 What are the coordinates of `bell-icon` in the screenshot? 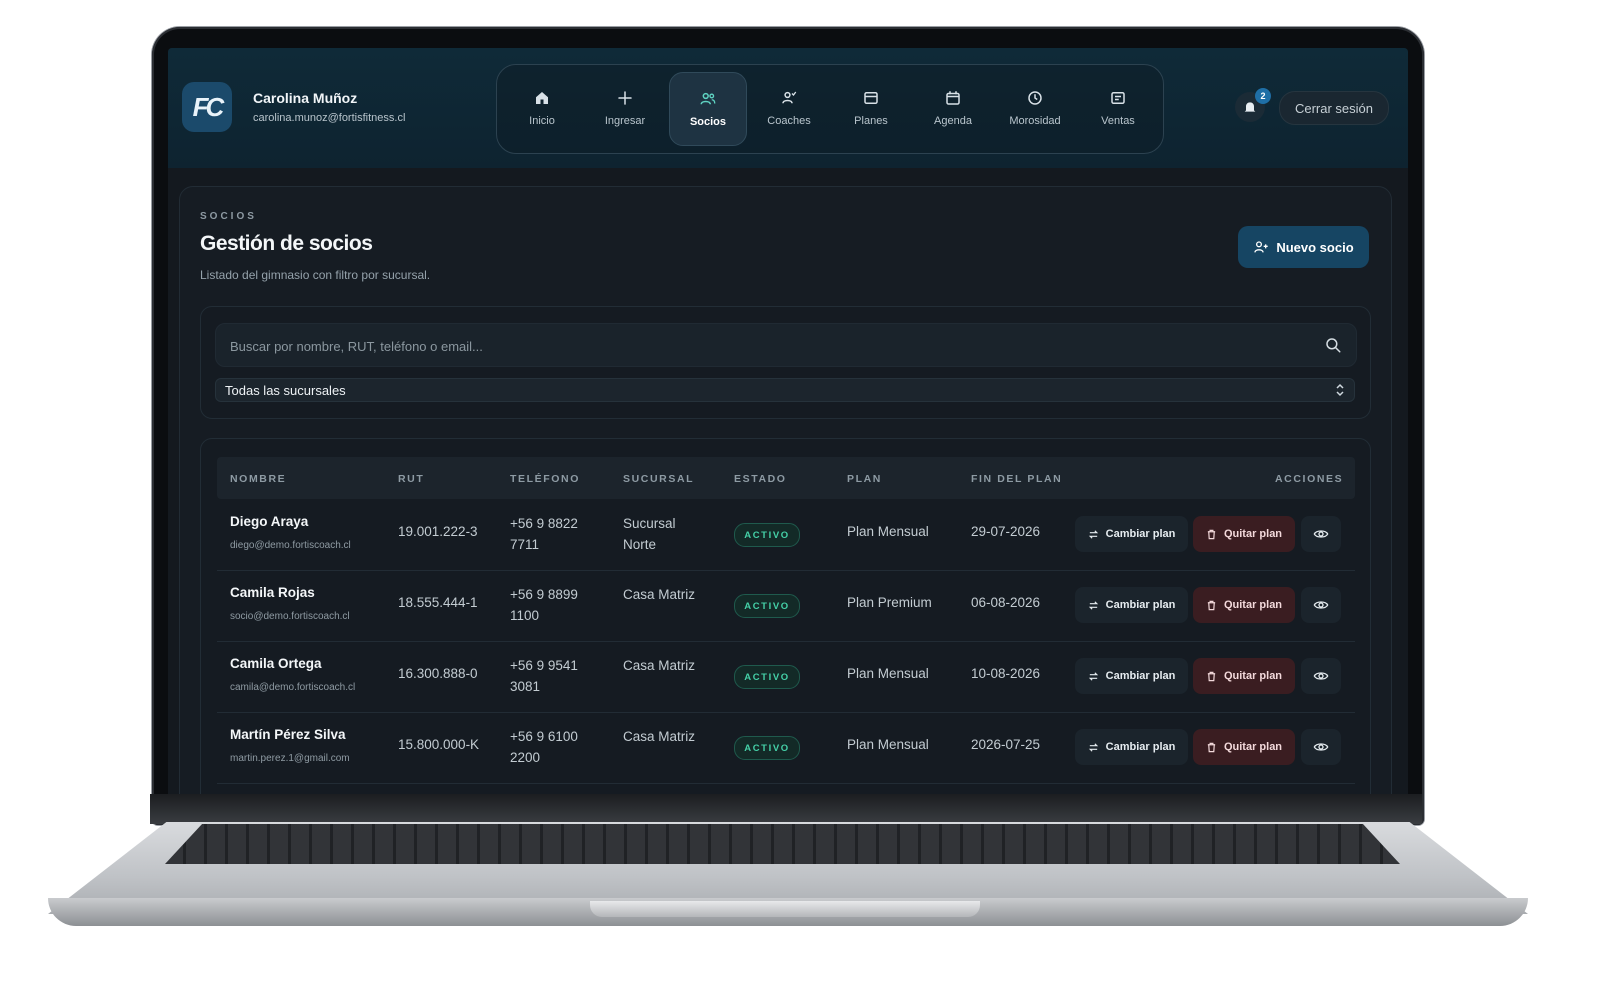 It's located at (1250, 107).